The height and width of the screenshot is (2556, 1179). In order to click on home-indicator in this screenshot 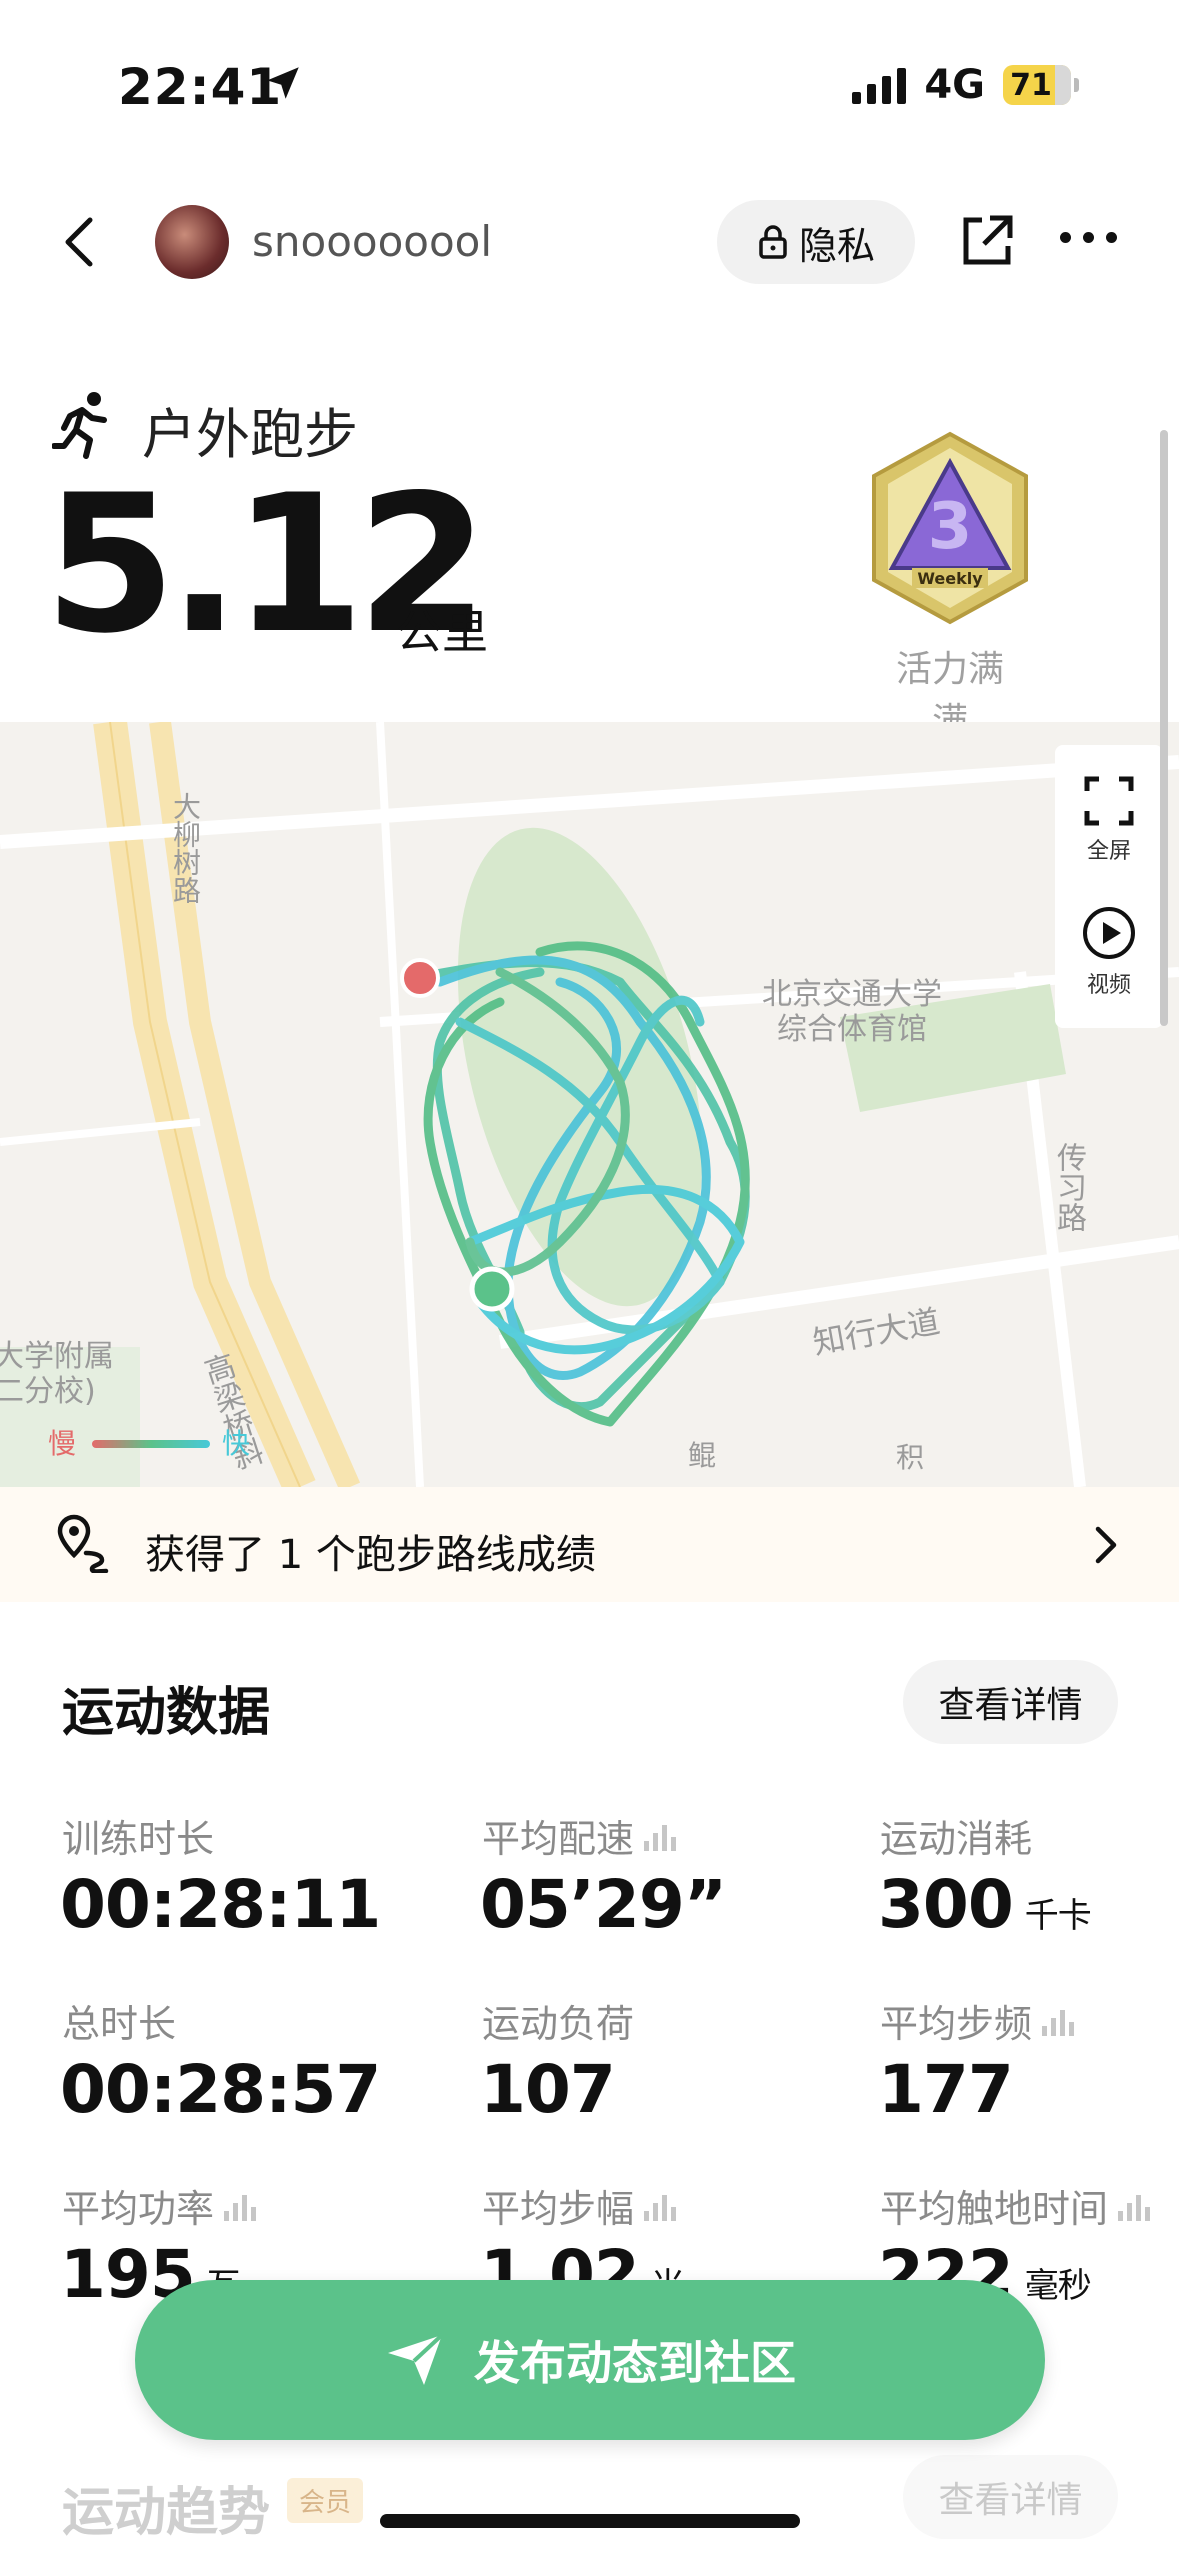, I will do `click(590, 2521)`.